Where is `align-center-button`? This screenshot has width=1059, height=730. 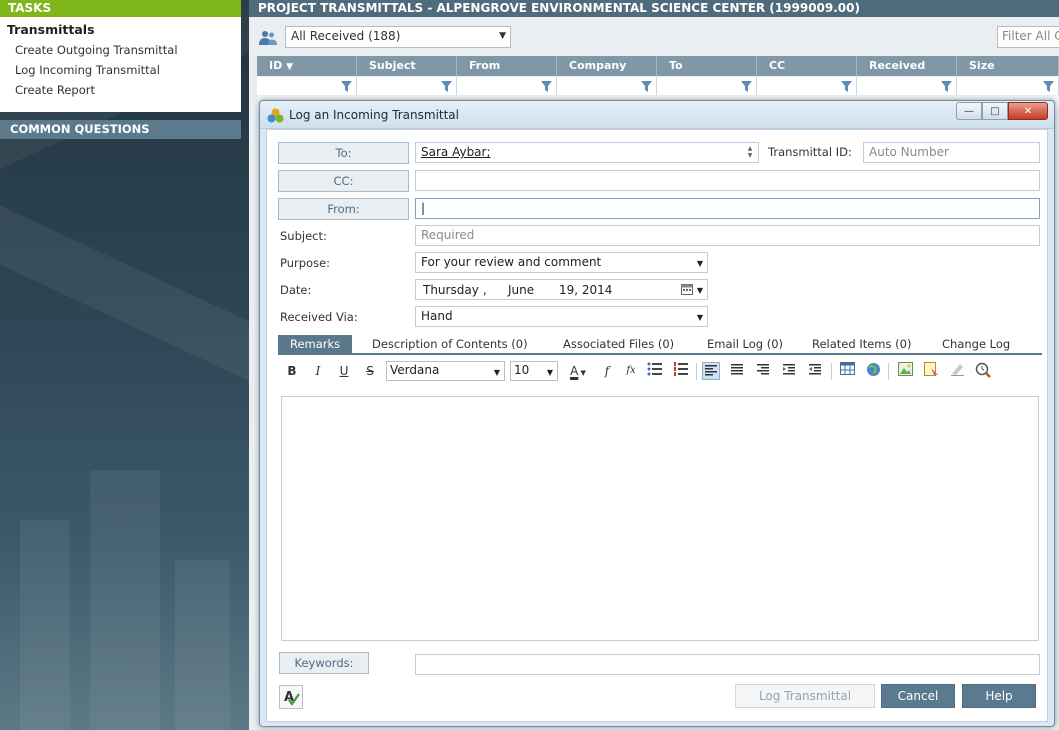 align-center-button is located at coordinates (737, 371).